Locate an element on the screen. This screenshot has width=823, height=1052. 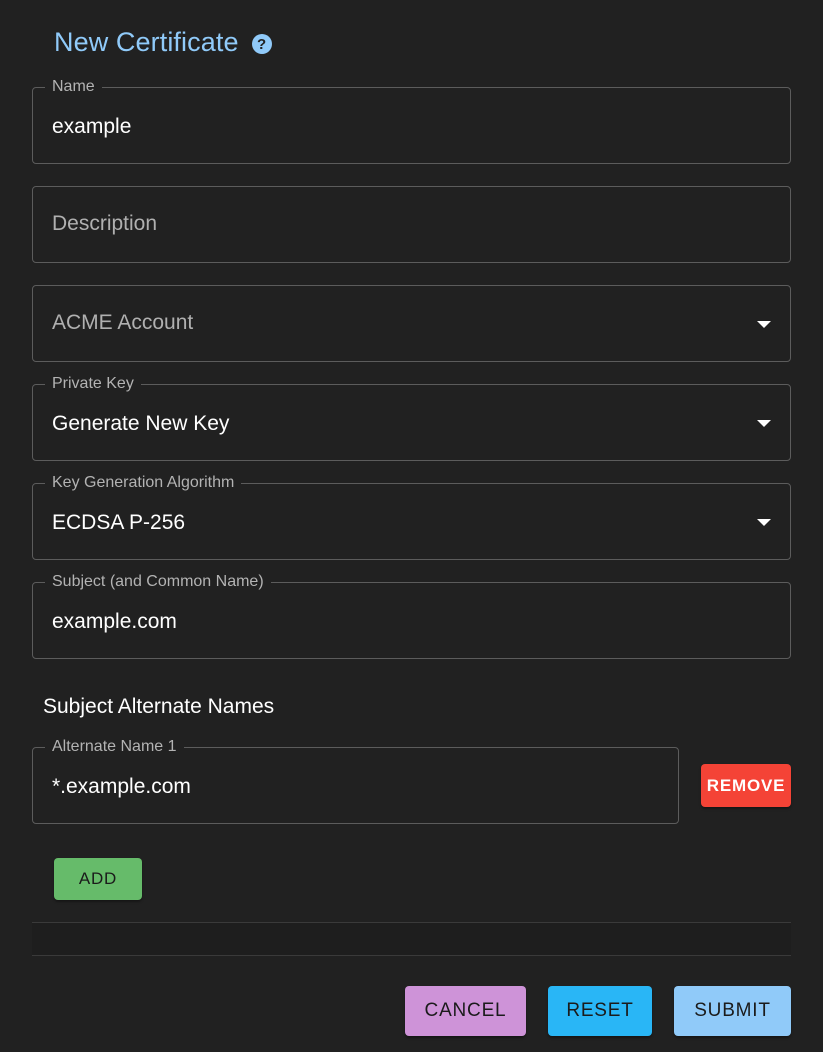
title-row: New Certificate ? is located at coordinates (163, 42).